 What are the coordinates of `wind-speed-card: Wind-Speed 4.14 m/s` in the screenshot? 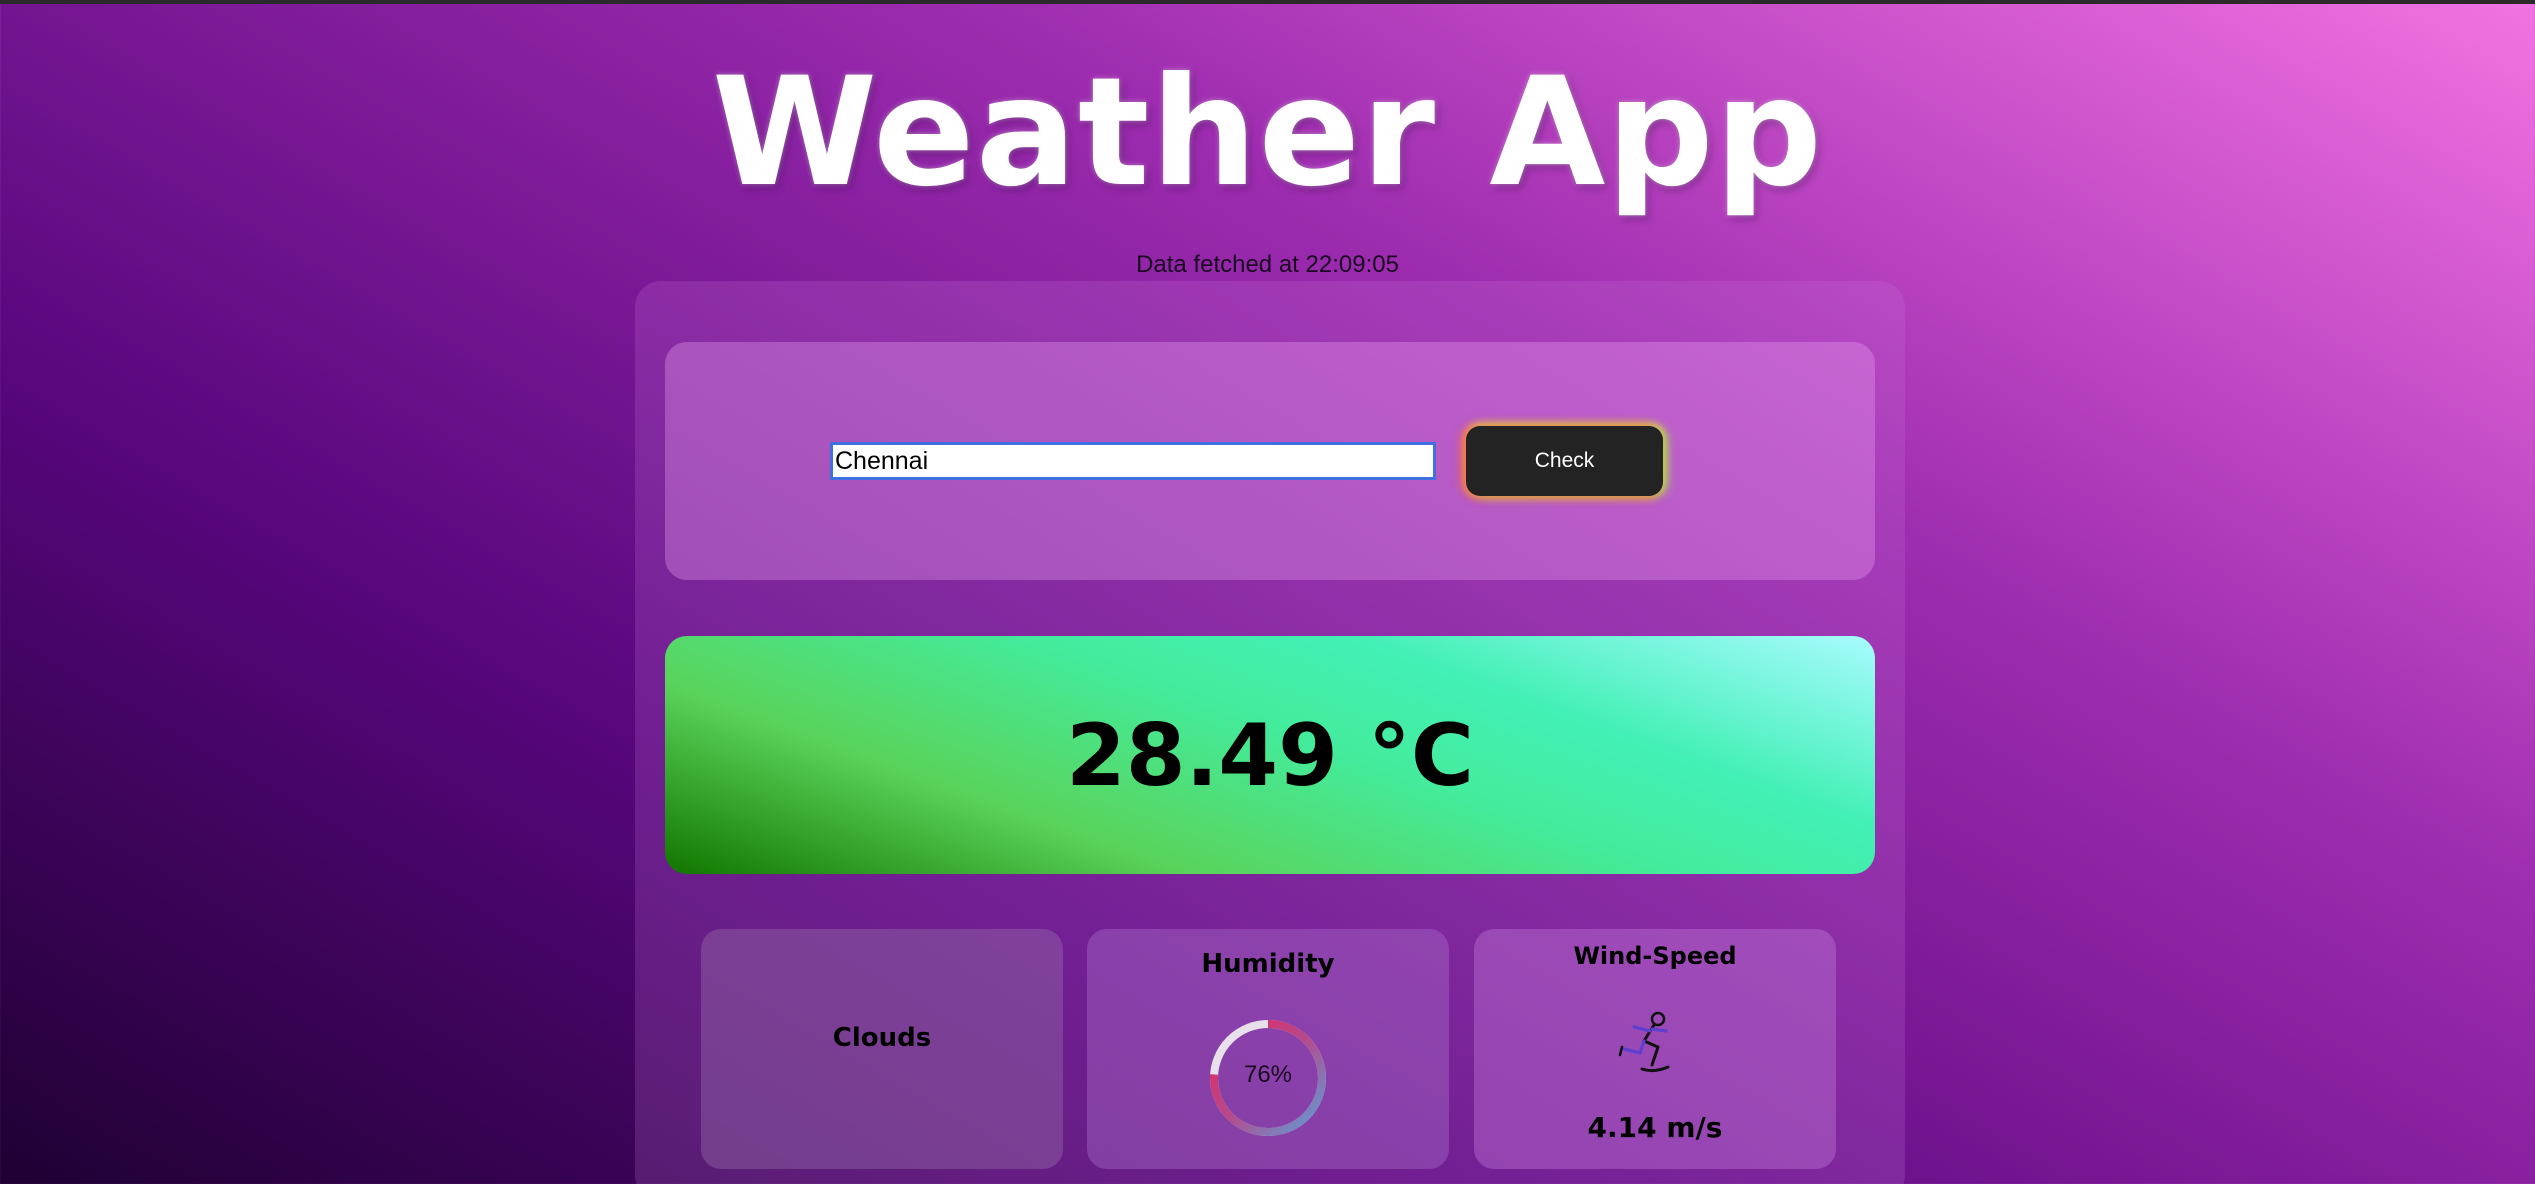 It's located at (1655, 1049).